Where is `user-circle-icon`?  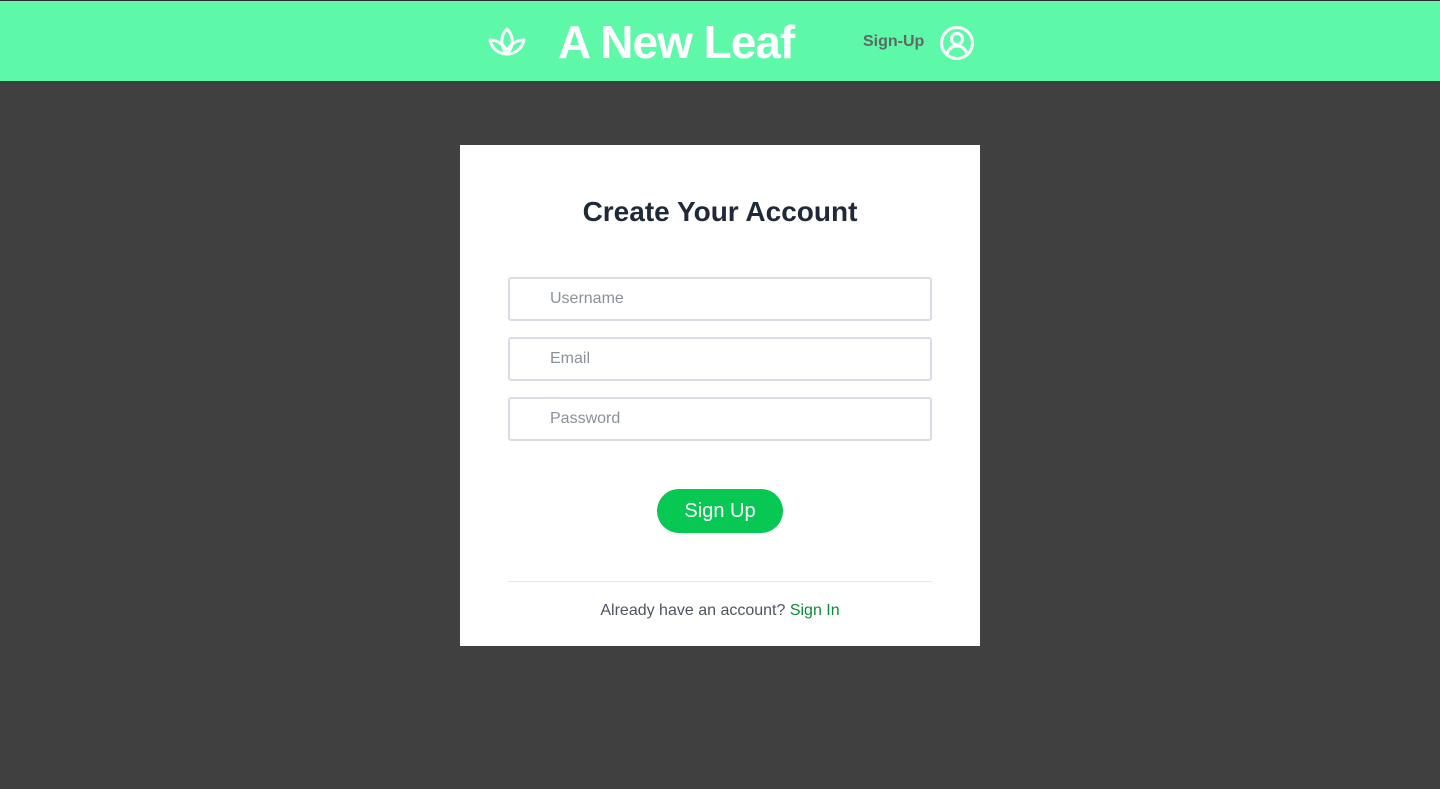
user-circle-icon is located at coordinates (957, 43).